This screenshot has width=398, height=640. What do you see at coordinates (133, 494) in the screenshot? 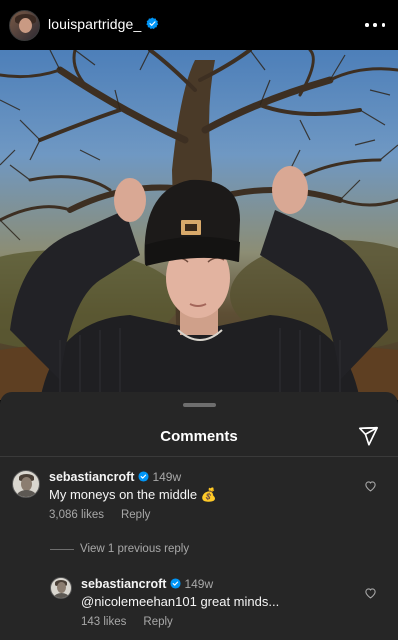
I see `comment-text: My moneys on the middle 💰` at bounding box center [133, 494].